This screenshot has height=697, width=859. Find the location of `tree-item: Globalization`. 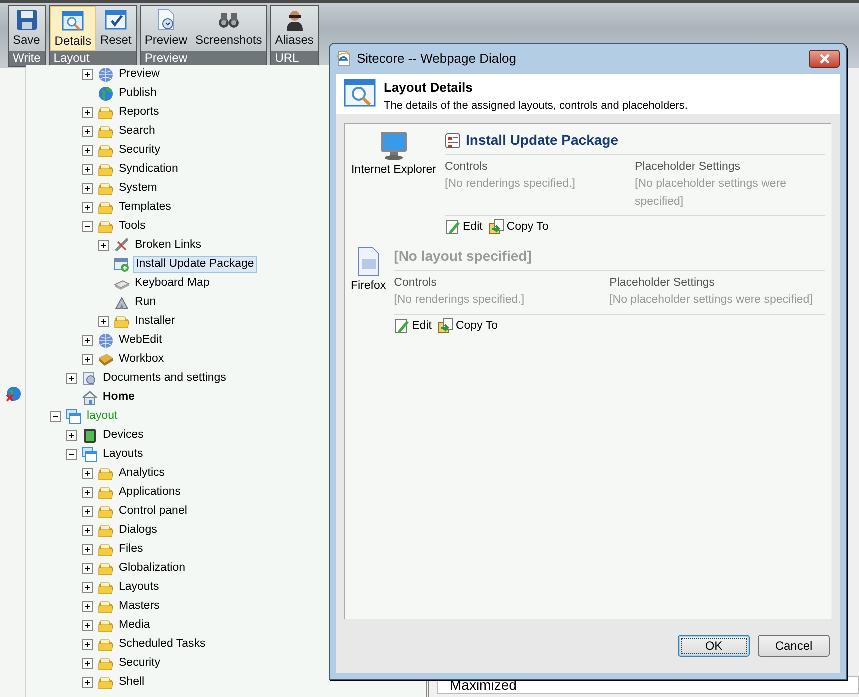

tree-item: Globalization is located at coordinates (152, 568).